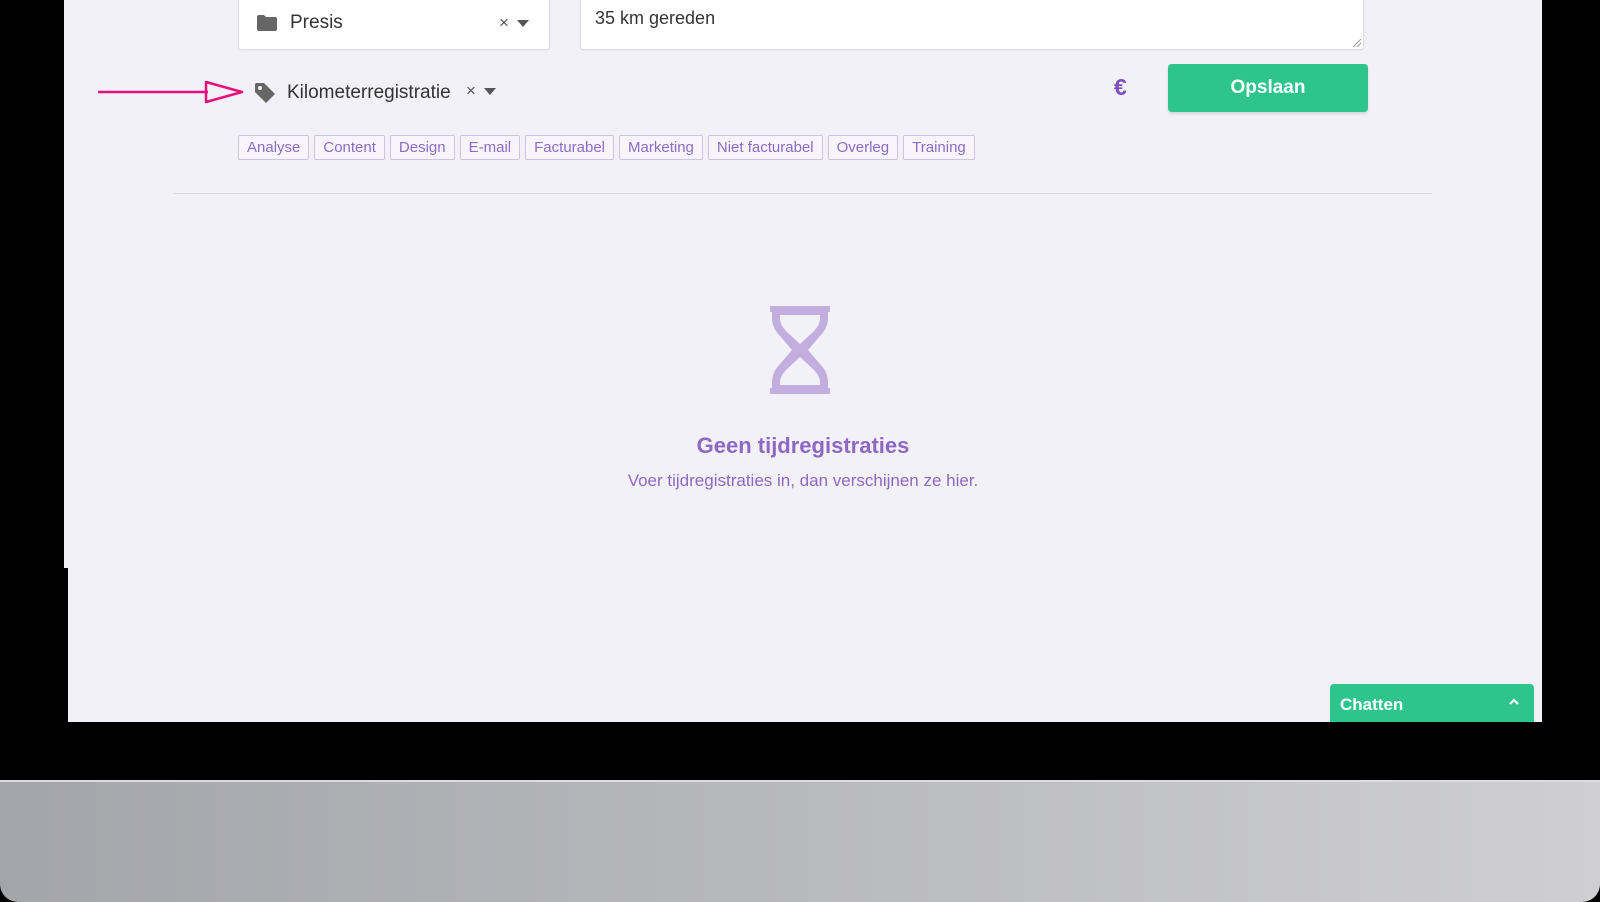  I want to click on clear-project-button: ×, so click(504, 23).